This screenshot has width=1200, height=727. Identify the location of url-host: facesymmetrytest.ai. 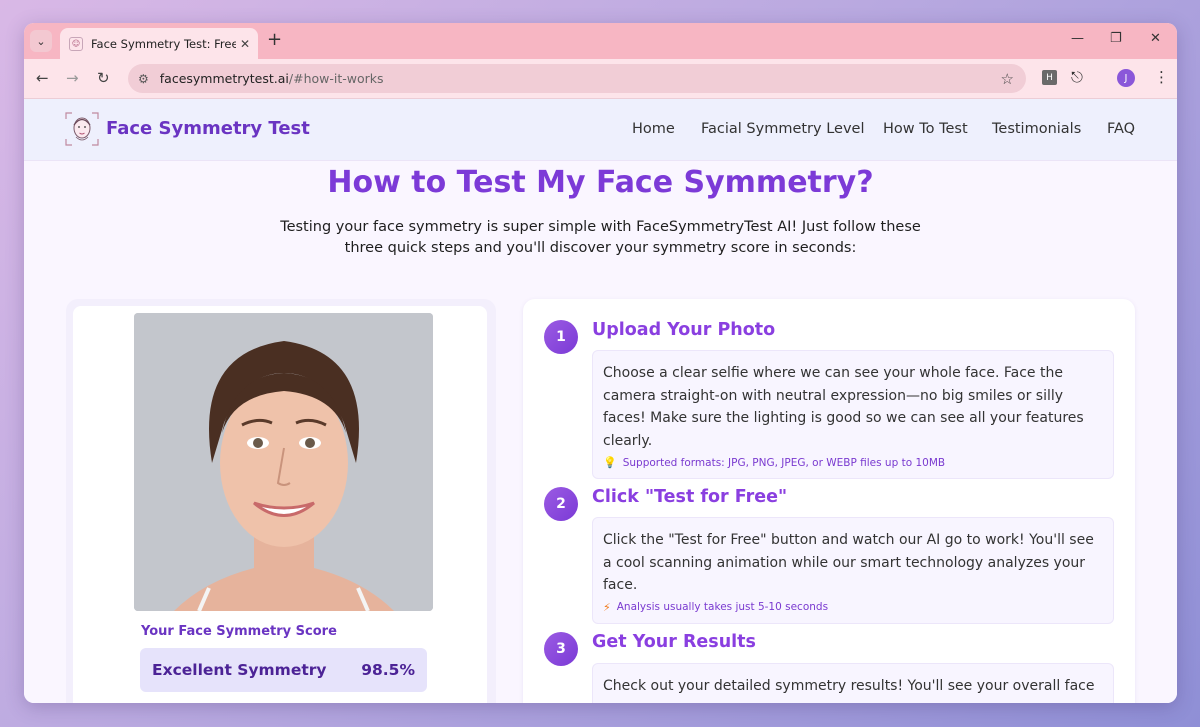
(224, 78).